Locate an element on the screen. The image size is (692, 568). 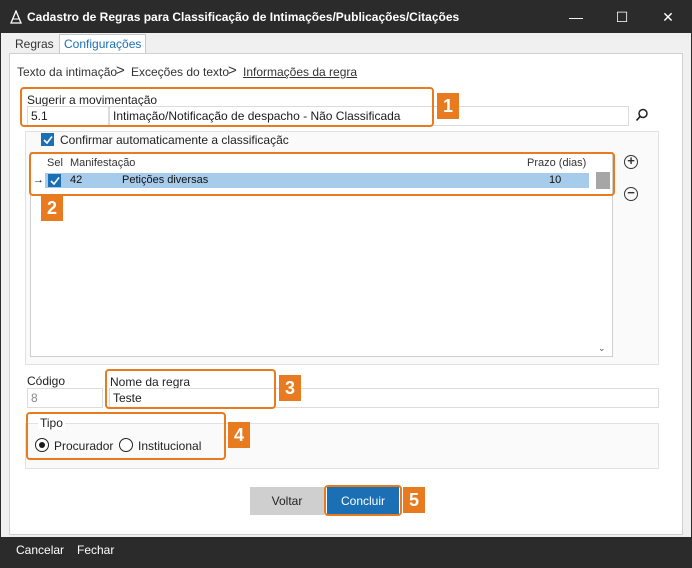
fechar-button: Fechar is located at coordinates (95, 550).